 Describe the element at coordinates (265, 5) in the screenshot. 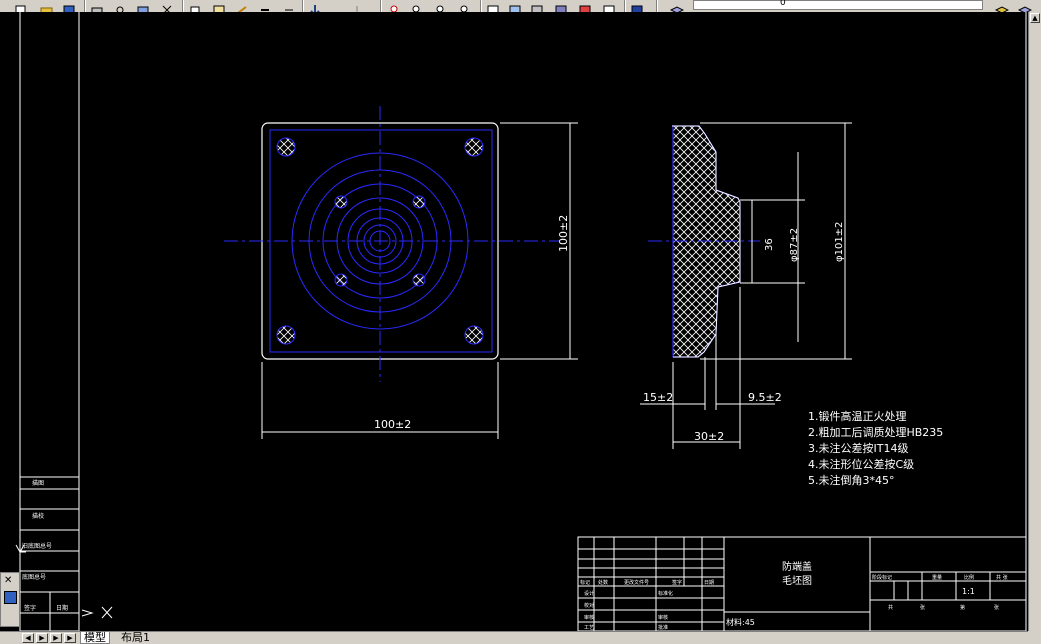

I see `undo-icon` at that location.